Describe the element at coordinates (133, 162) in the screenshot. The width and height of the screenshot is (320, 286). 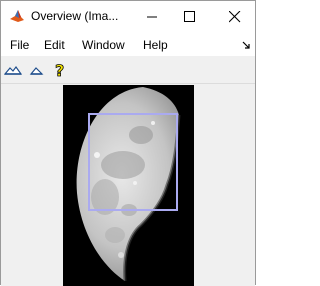
I see `roi-rectangle` at that location.